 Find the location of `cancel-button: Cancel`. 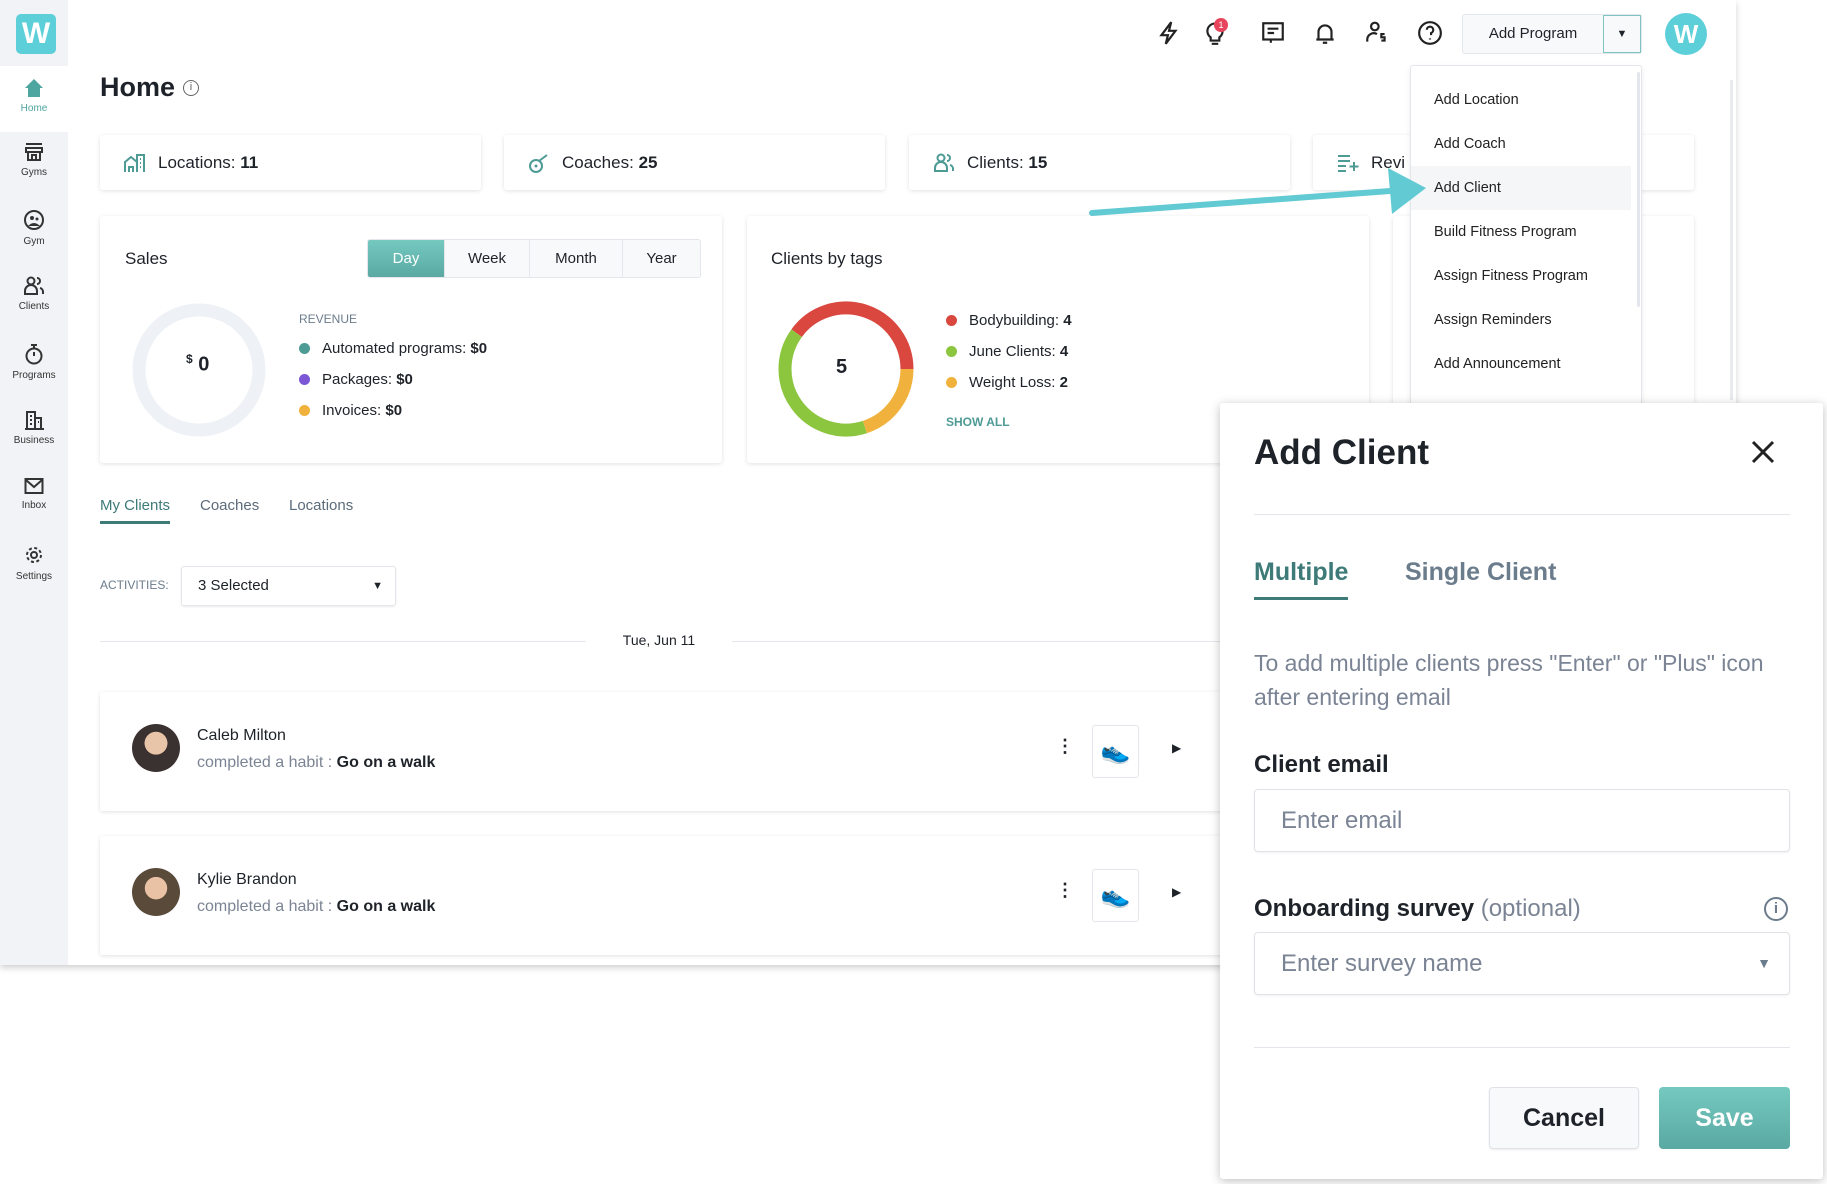

cancel-button: Cancel is located at coordinates (1564, 1118).